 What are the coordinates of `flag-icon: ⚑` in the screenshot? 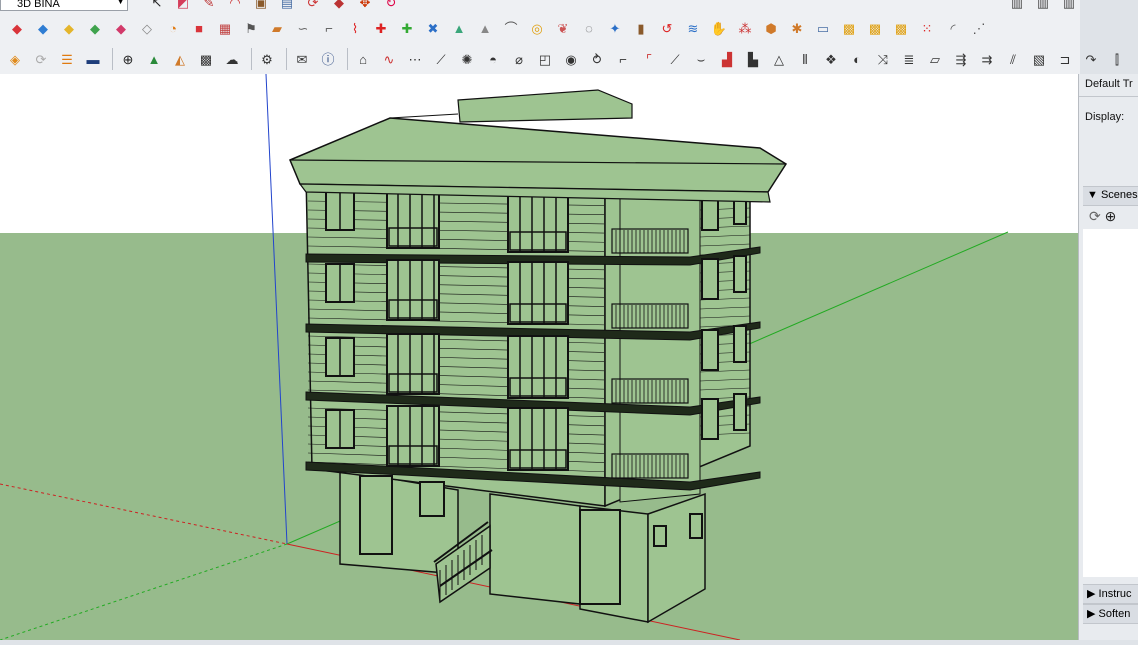 It's located at (251, 28).